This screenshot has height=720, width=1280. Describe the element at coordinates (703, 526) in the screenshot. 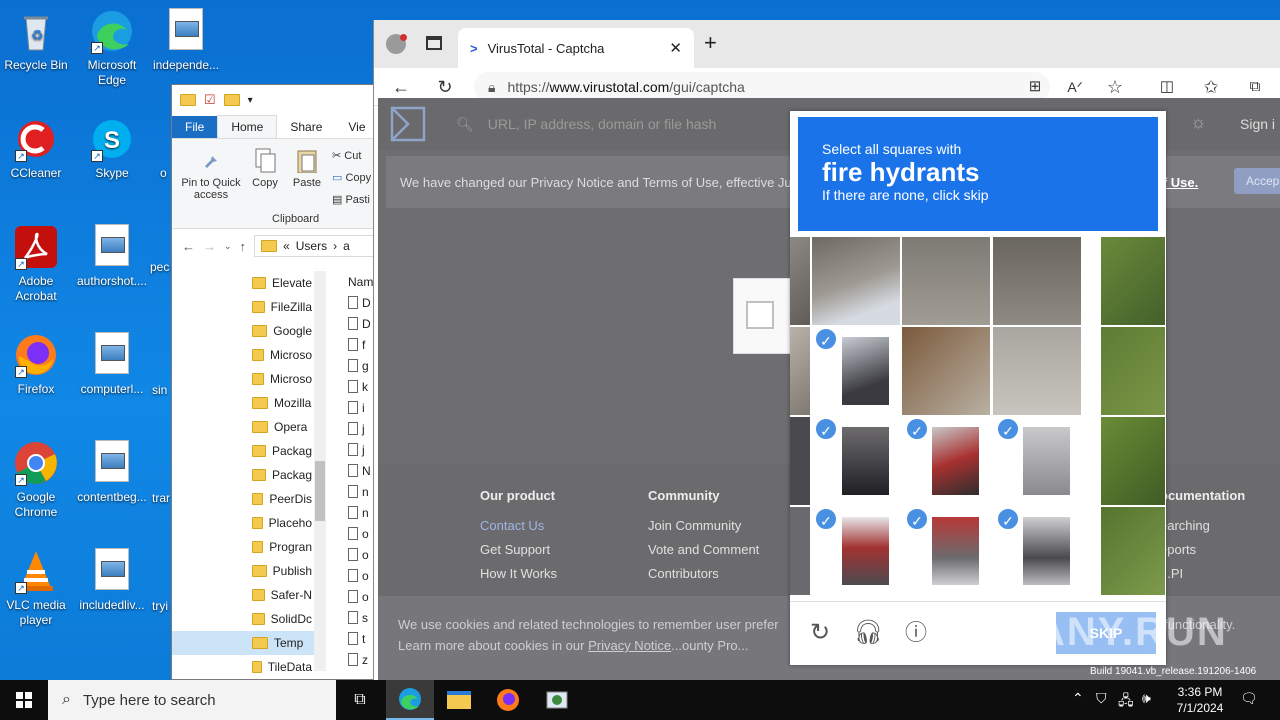

I see `footer-link: Join Community` at that location.